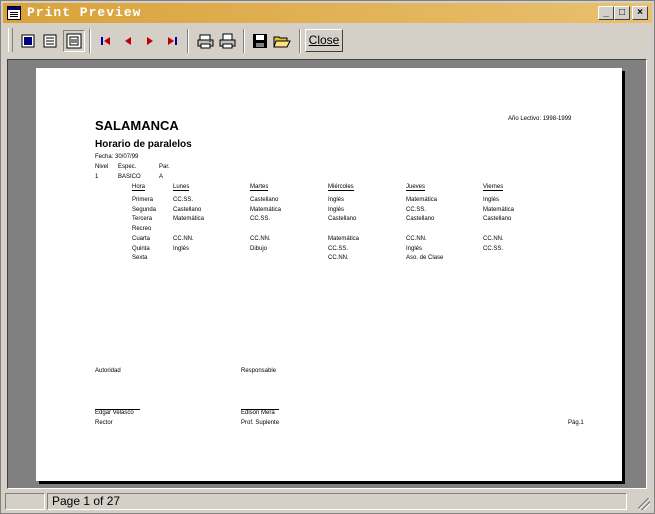  I want to click on print-setup-icon, so click(205, 41).